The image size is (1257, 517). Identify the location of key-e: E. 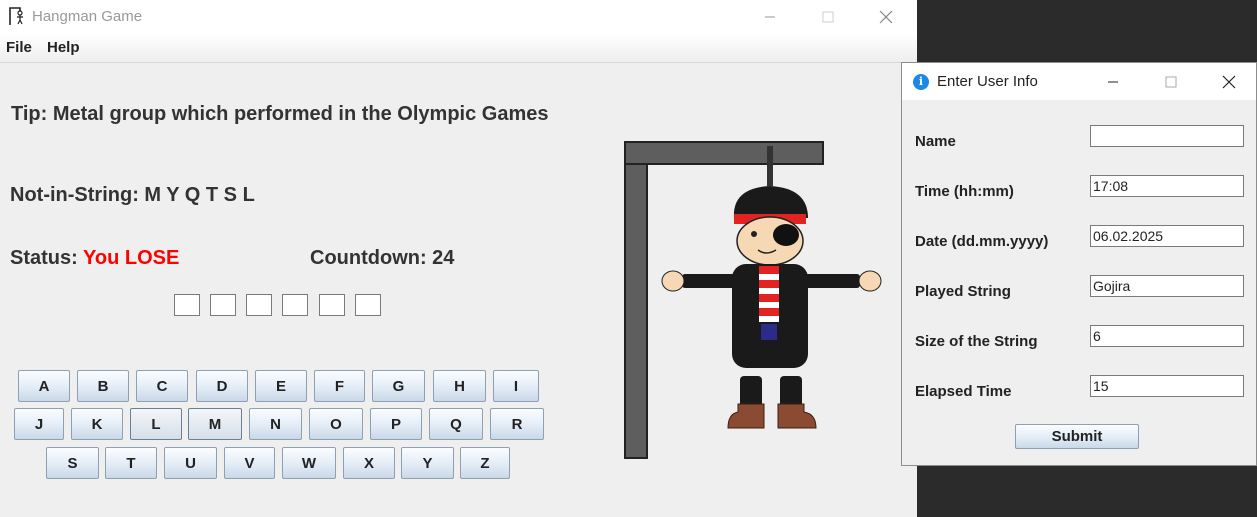
(281, 386).